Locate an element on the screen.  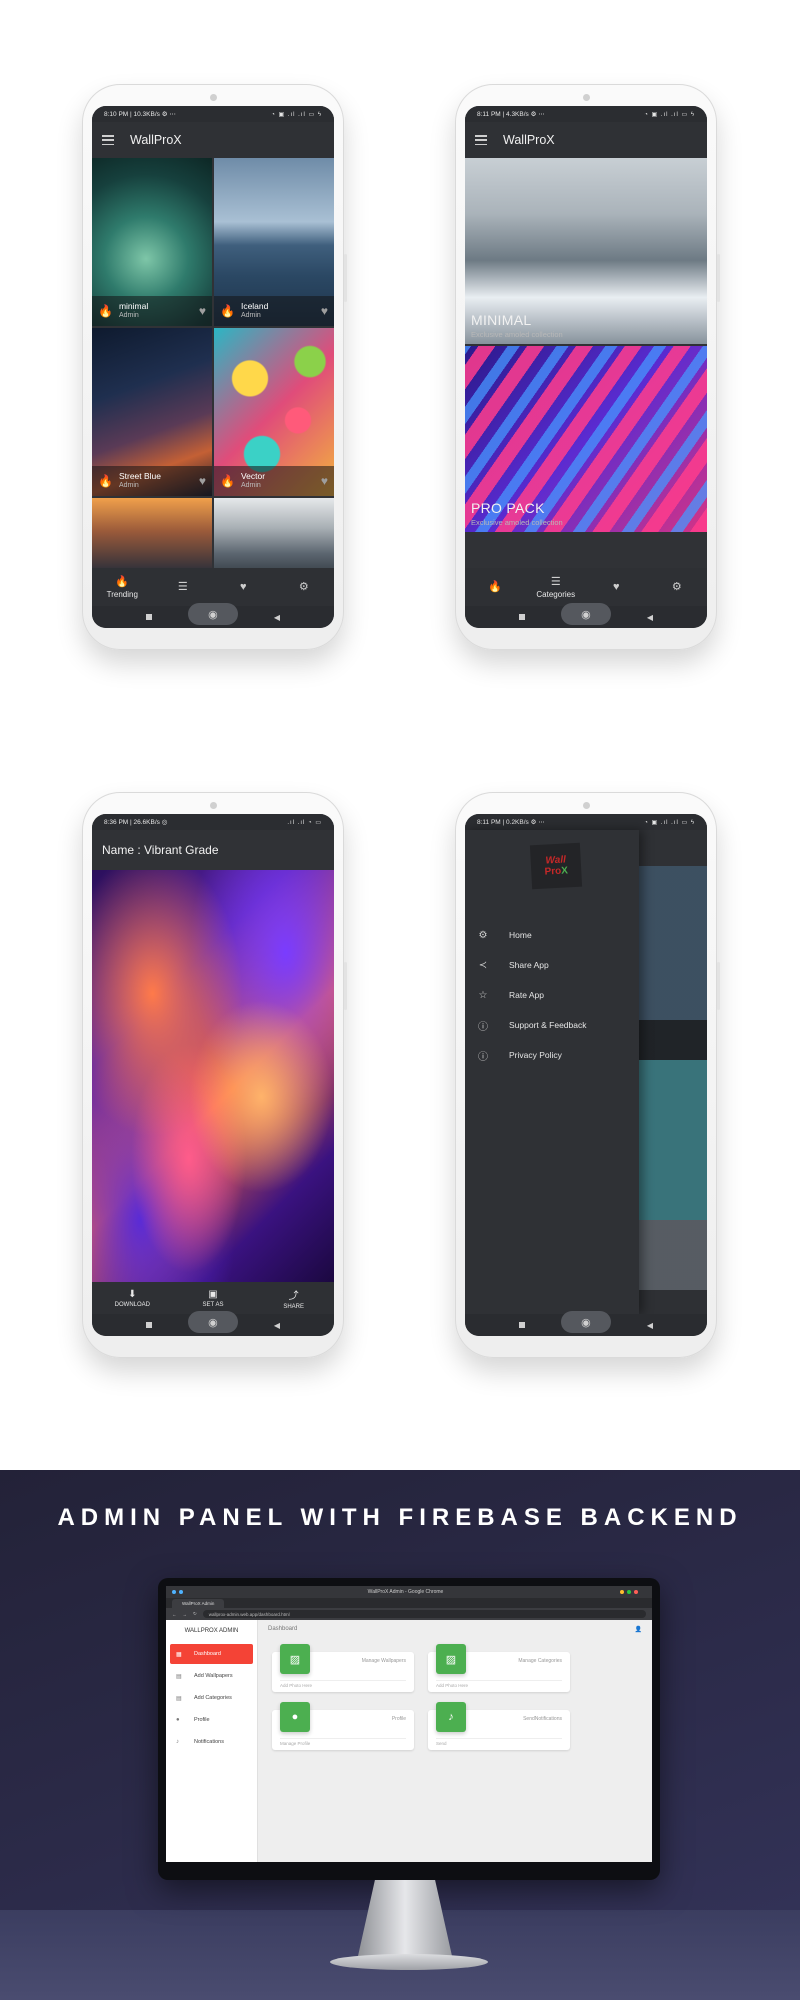
account-icon: 👤 is located at coordinates (638, 1629).